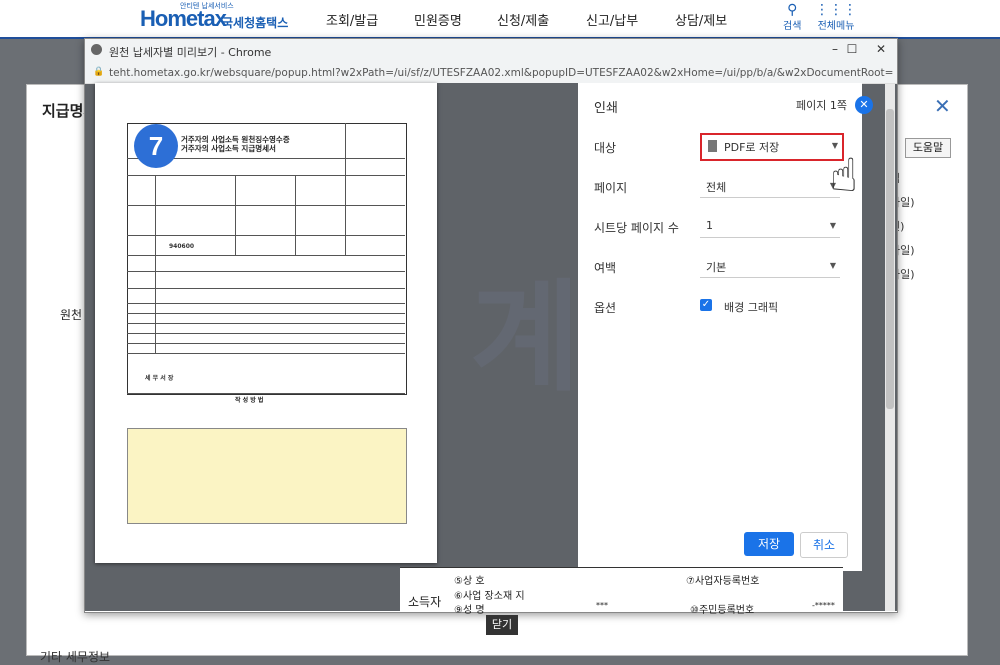 The image size is (1000, 665). I want to click on pages-value: 전체, so click(716, 187).